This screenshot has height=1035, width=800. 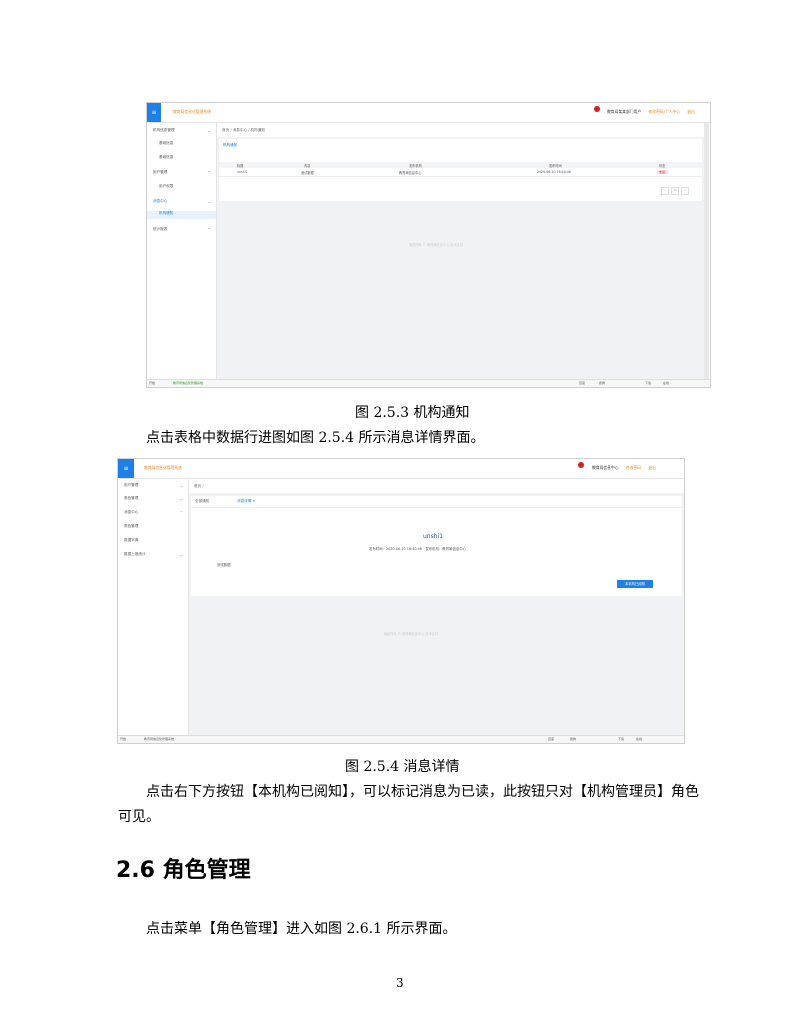 What do you see at coordinates (428, 113) in the screenshot?
I see `app-header: ≡ 教育局信息化管理系统 教育局某某部门用户 修改密码/个人中心 退出` at bounding box center [428, 113].